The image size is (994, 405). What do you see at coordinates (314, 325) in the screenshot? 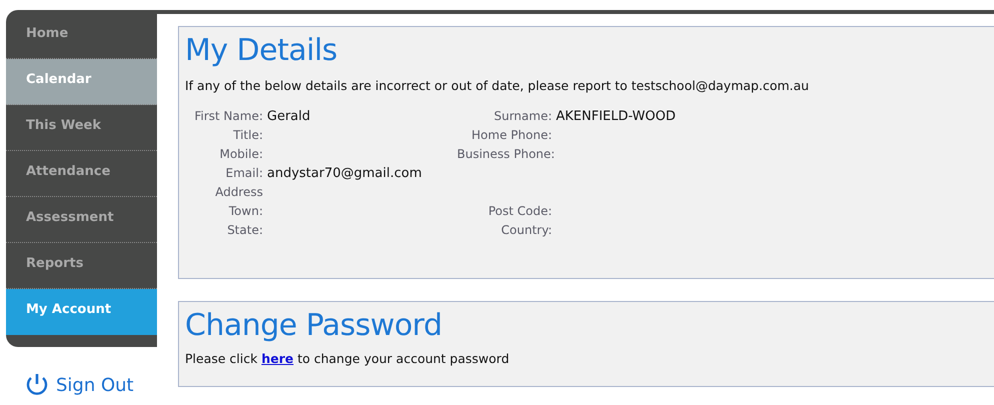
I see `section-title: Change Password` at bounding box center [314, 325].